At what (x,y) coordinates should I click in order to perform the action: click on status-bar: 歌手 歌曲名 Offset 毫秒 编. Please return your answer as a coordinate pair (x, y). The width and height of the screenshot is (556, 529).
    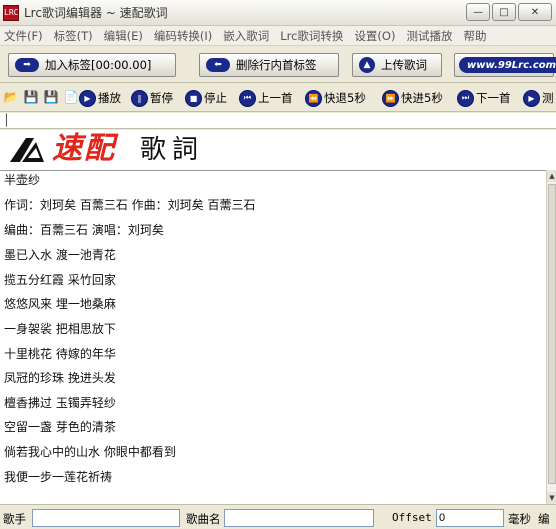
    Looking at the image, I should click on (278, 516).